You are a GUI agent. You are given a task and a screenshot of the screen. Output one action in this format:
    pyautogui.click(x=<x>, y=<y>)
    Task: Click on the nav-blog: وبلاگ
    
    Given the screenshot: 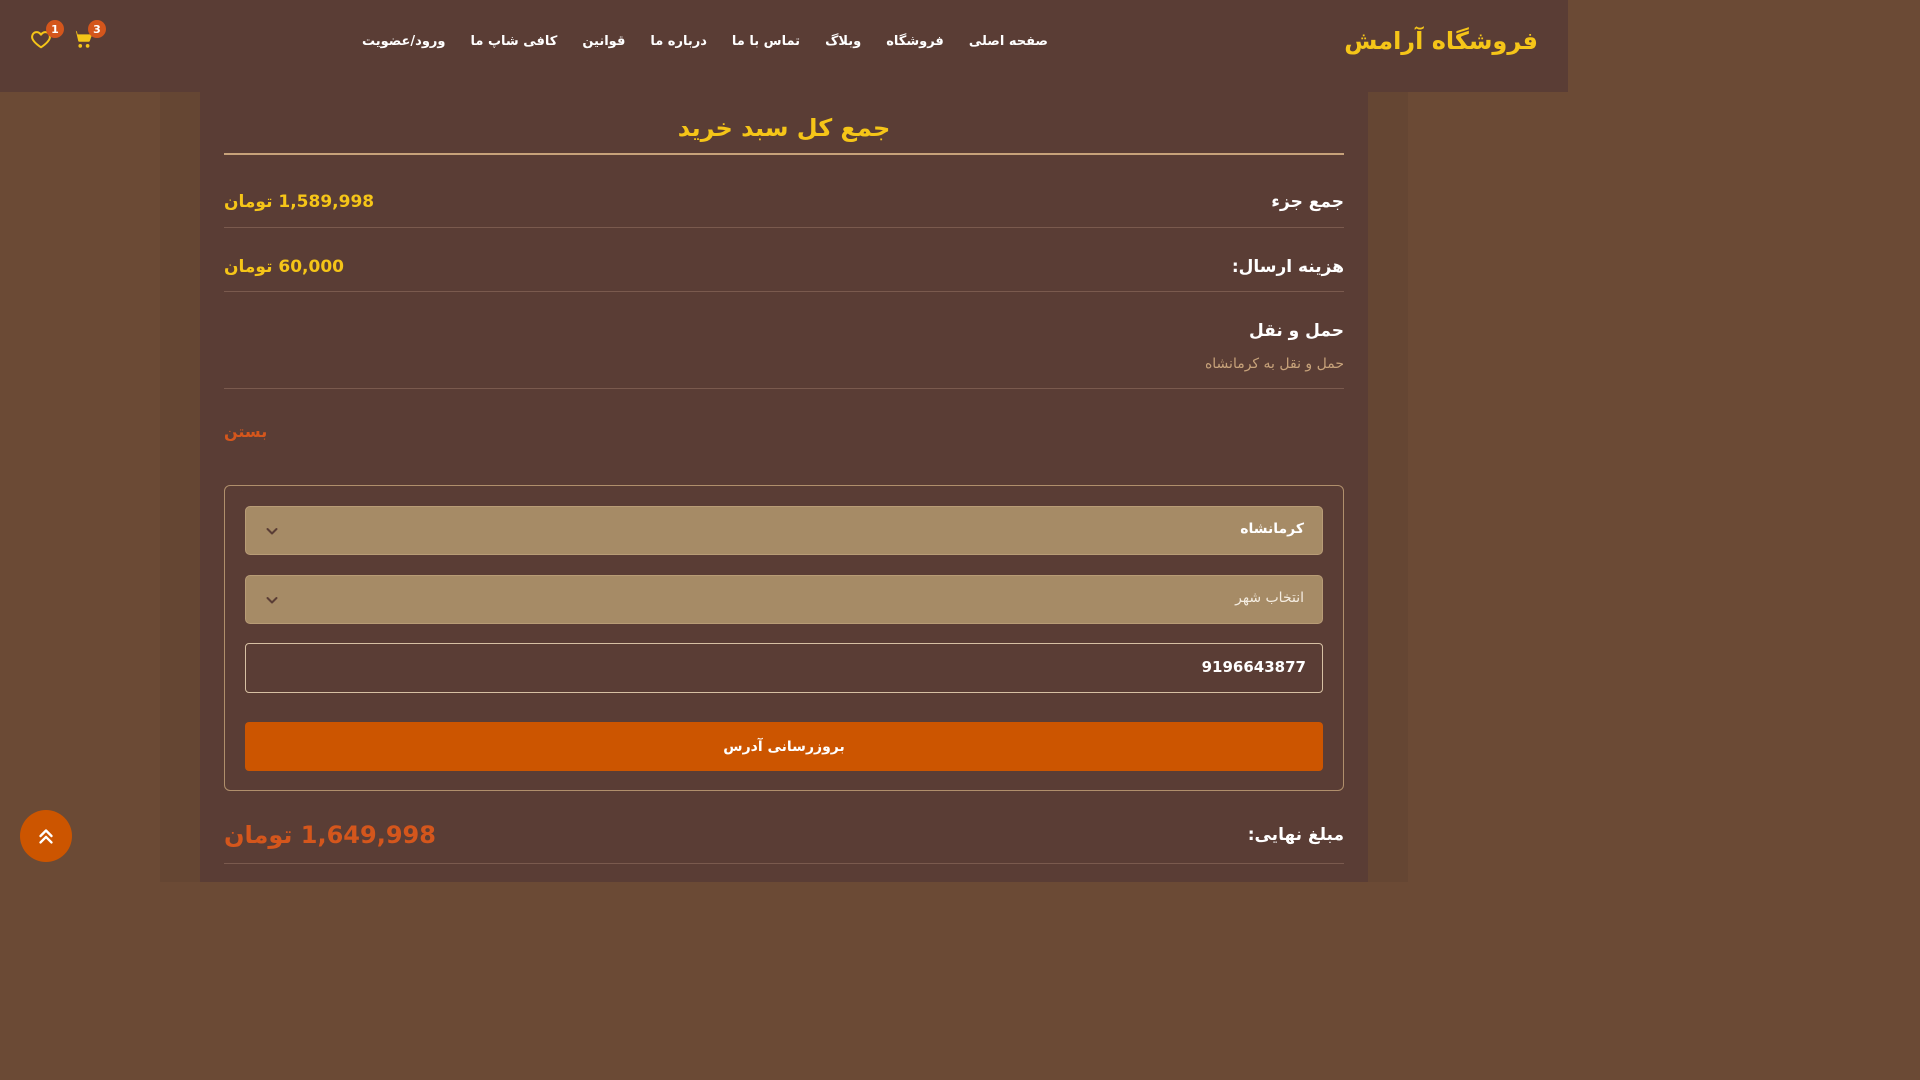 What is the action you would take?
    pyautogui.click(x=843, y=41)
    